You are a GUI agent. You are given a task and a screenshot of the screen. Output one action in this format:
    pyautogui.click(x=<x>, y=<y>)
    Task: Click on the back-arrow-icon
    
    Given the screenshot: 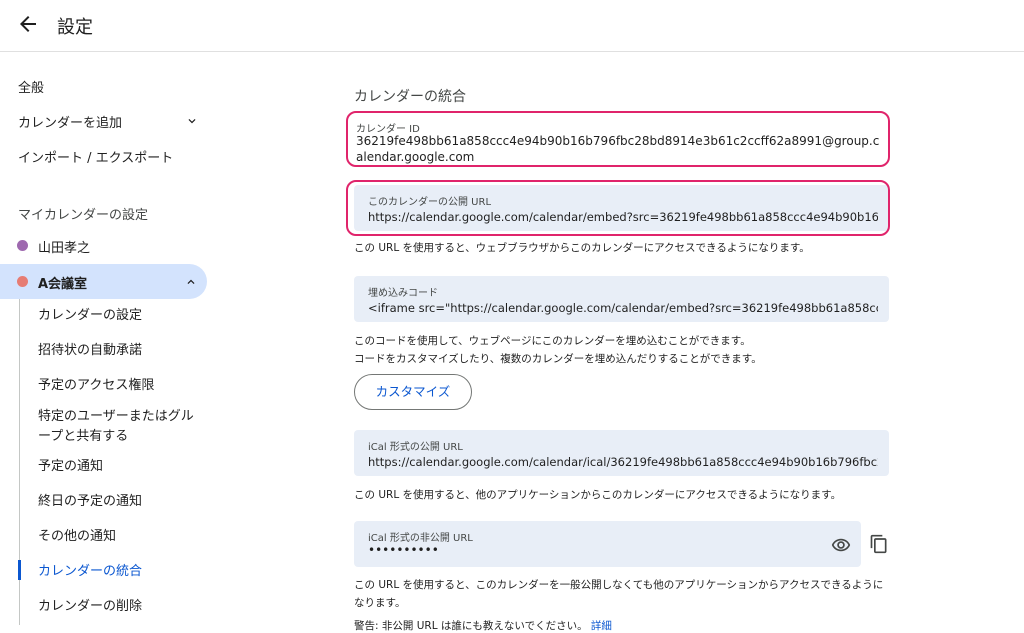 What is the action you would take?
    pyautogui.click(x=28, y=24)
    